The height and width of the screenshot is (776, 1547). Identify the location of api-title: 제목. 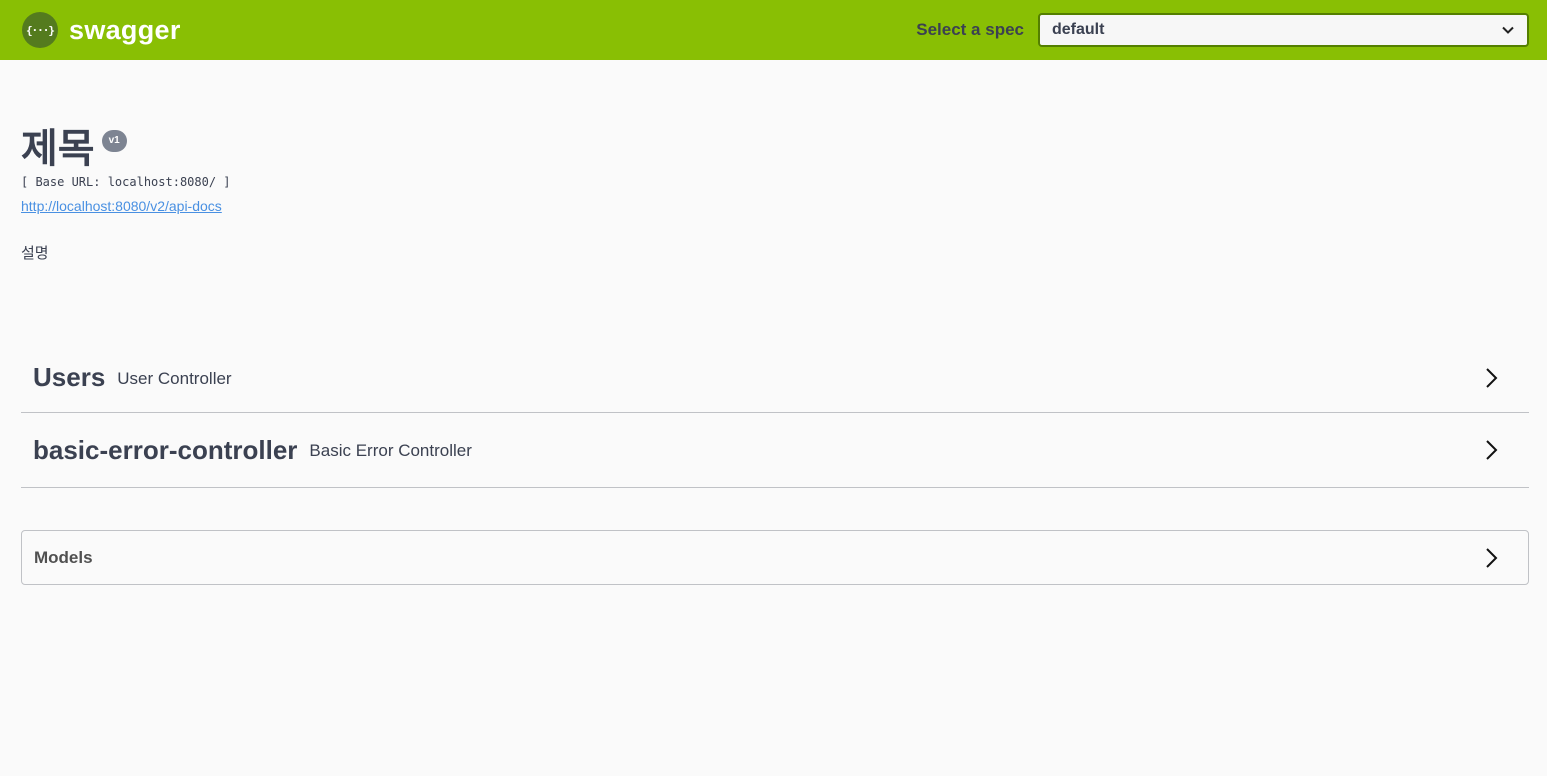
(58, 149).